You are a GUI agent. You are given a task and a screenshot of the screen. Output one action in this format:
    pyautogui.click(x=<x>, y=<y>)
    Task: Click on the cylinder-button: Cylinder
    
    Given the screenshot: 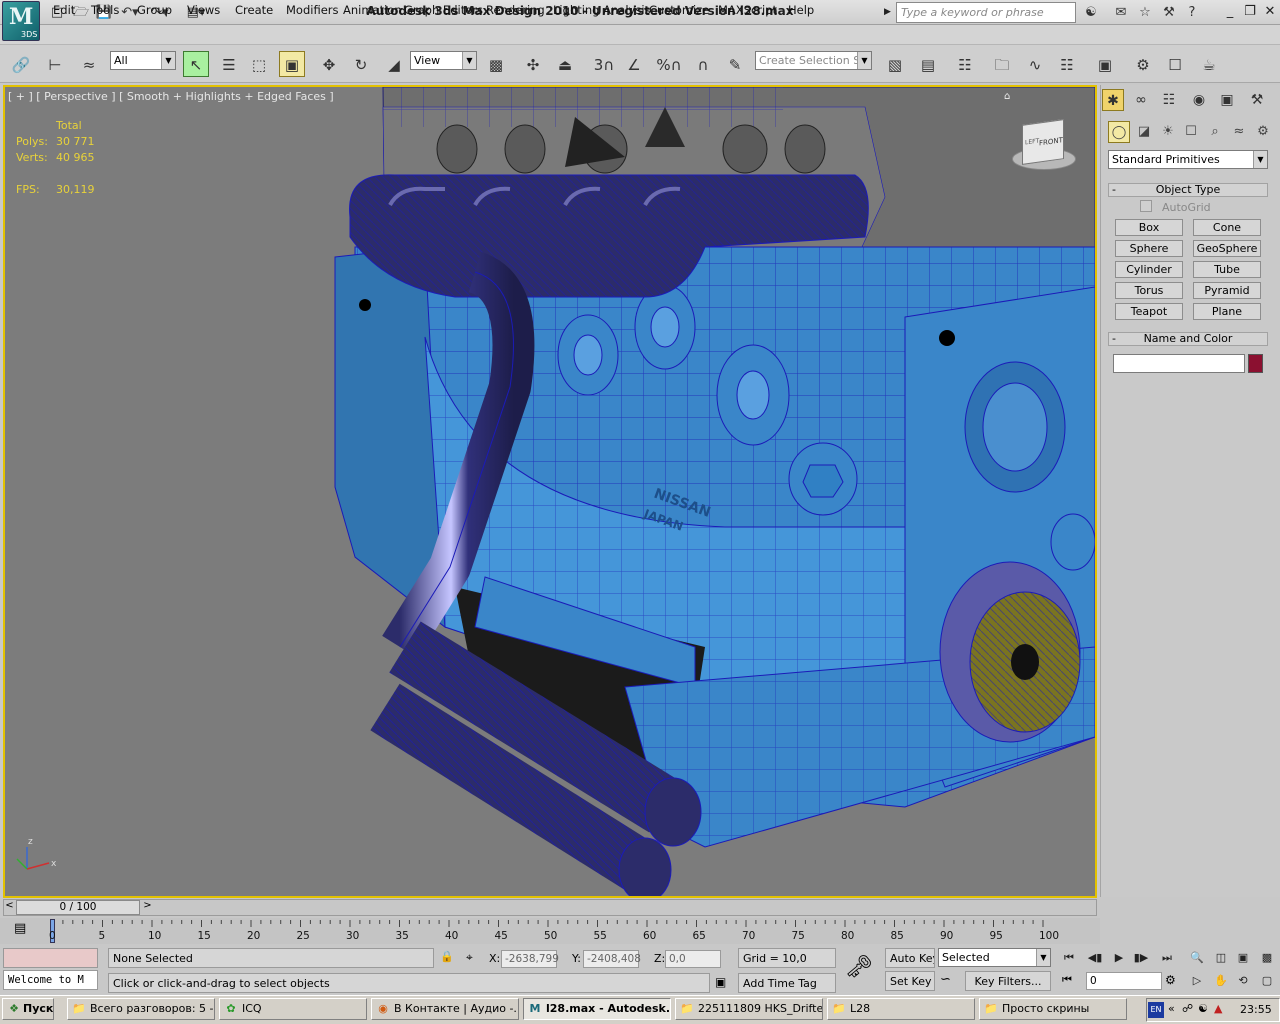 What is the action you would take?
    pyautogui.click(x=1149, y=269)
    